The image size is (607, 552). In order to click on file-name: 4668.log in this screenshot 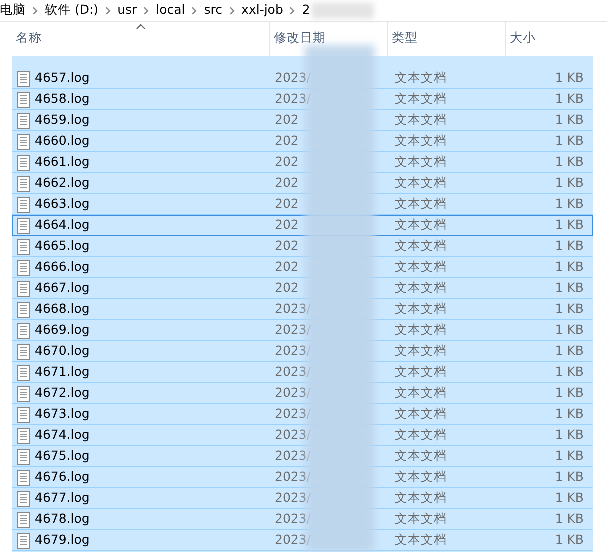, I will do `click(62, 309)`.